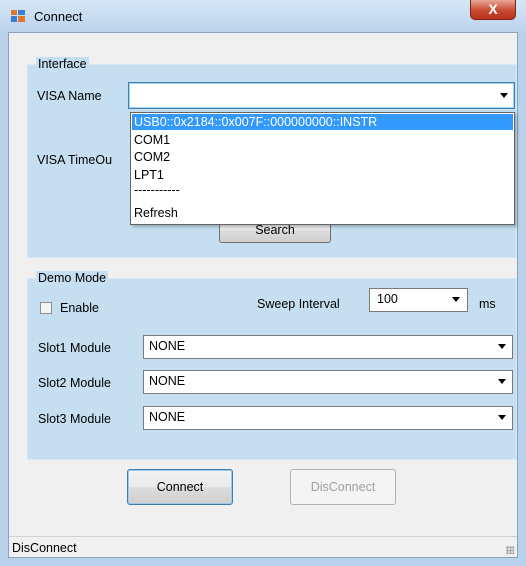 The image size is (526, 566). I want to click on sweep-unit-label: ms, so click(487, 304).